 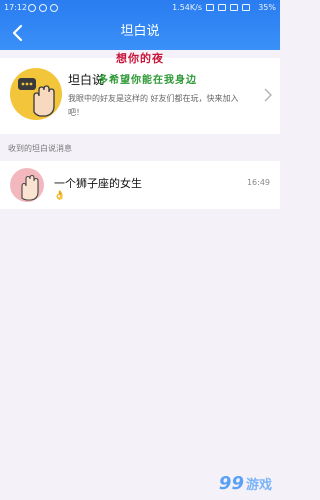 I want to click on caption-line-1: 想你的夜, so click(x=140, y=58).